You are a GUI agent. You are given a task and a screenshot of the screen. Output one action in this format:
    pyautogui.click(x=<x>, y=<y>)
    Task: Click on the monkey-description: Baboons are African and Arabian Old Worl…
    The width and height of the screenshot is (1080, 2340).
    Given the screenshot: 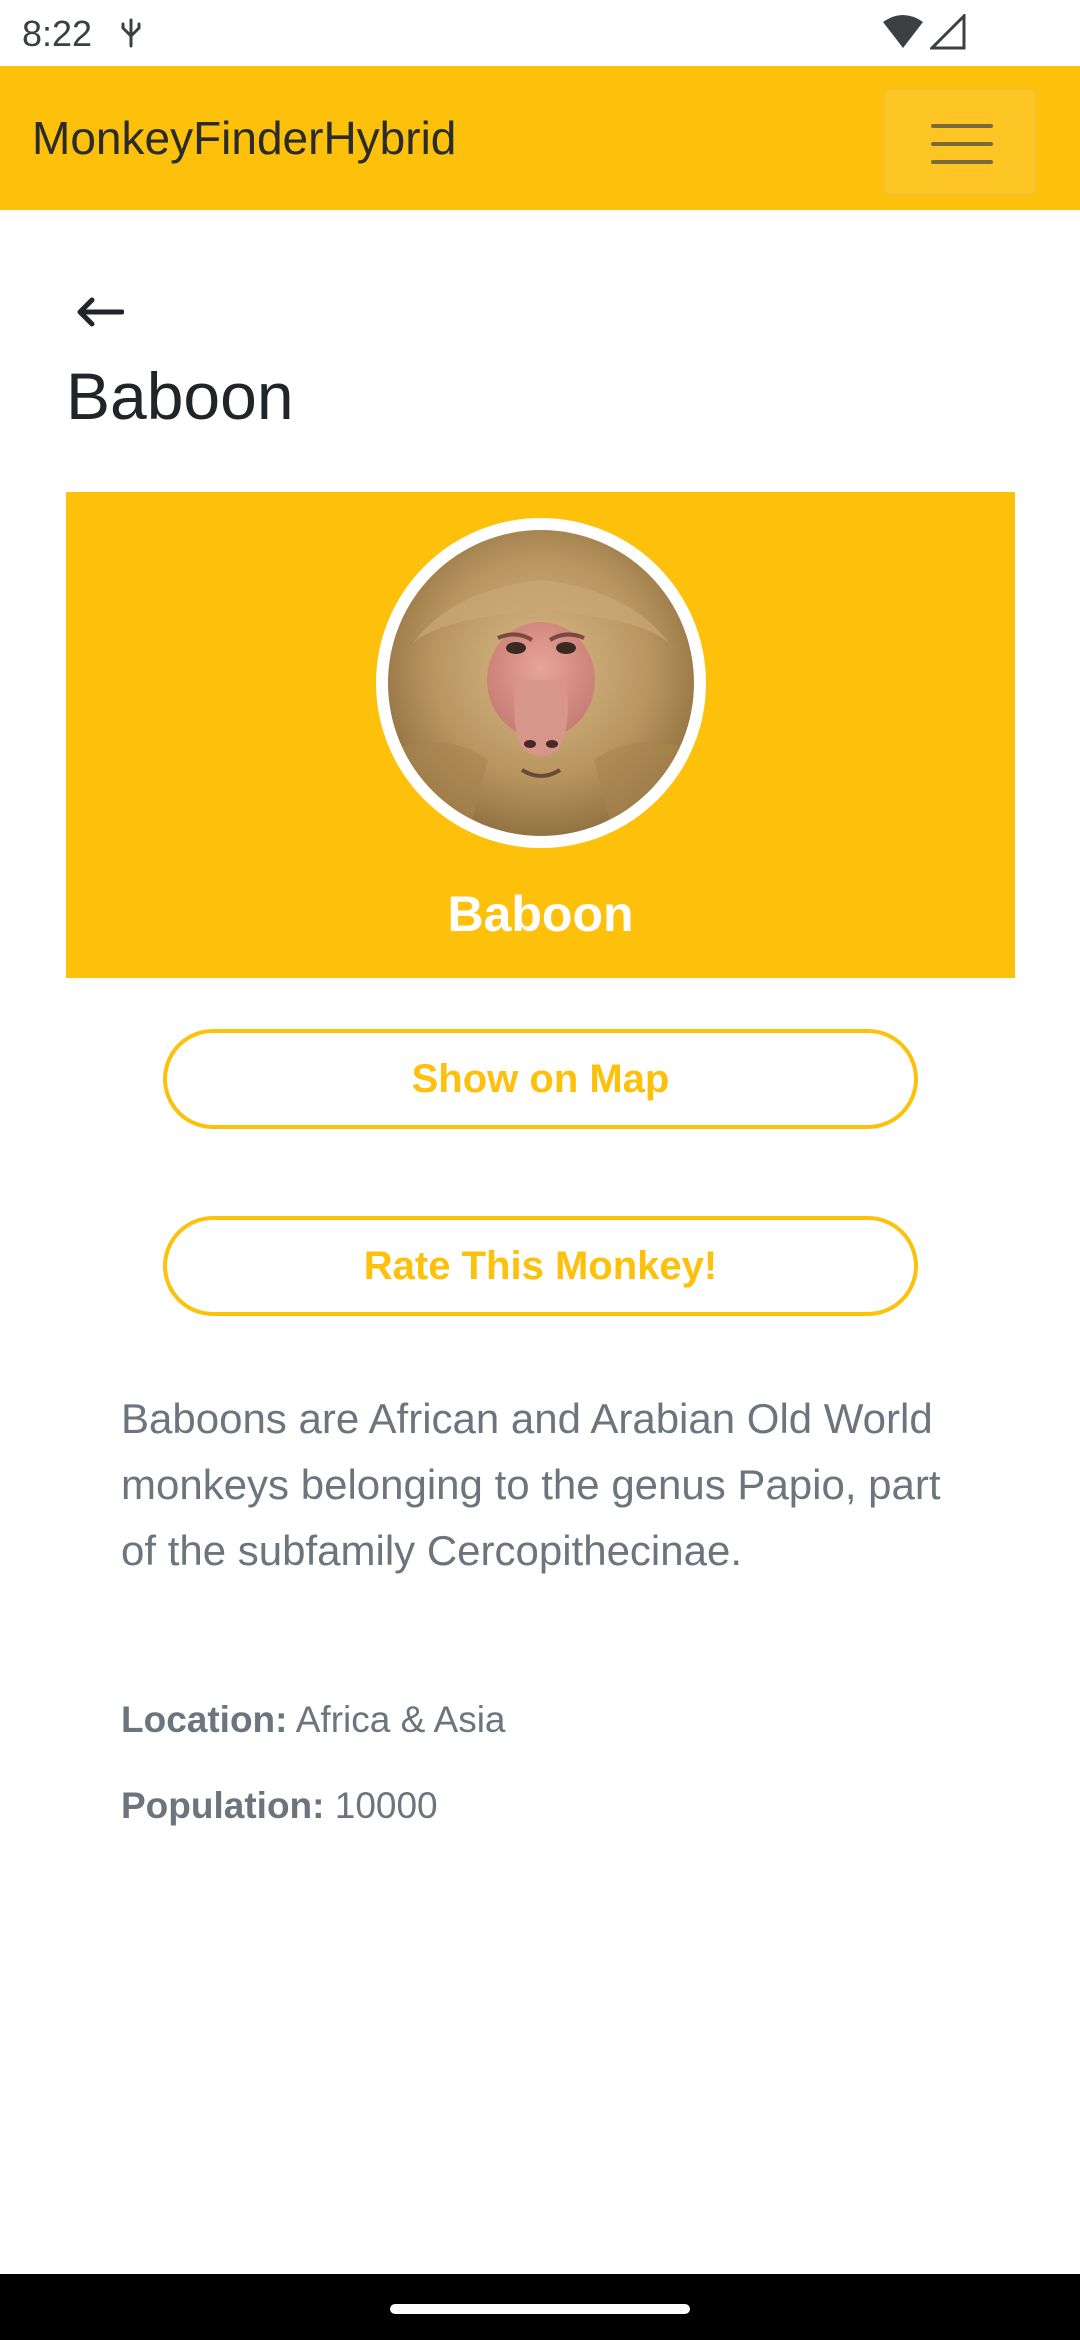 What is the action you would take?
    pyautogui.click(x=531, y=1484)
    